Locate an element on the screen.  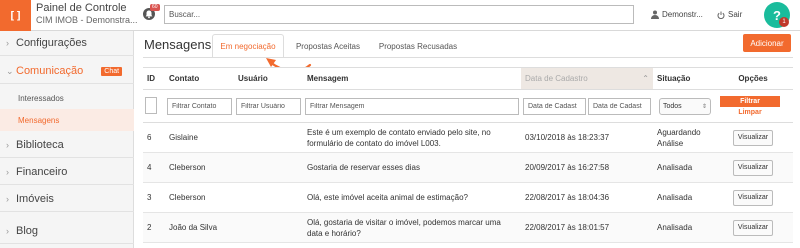
logout-button: Sair is located at coordinates (729, 14).